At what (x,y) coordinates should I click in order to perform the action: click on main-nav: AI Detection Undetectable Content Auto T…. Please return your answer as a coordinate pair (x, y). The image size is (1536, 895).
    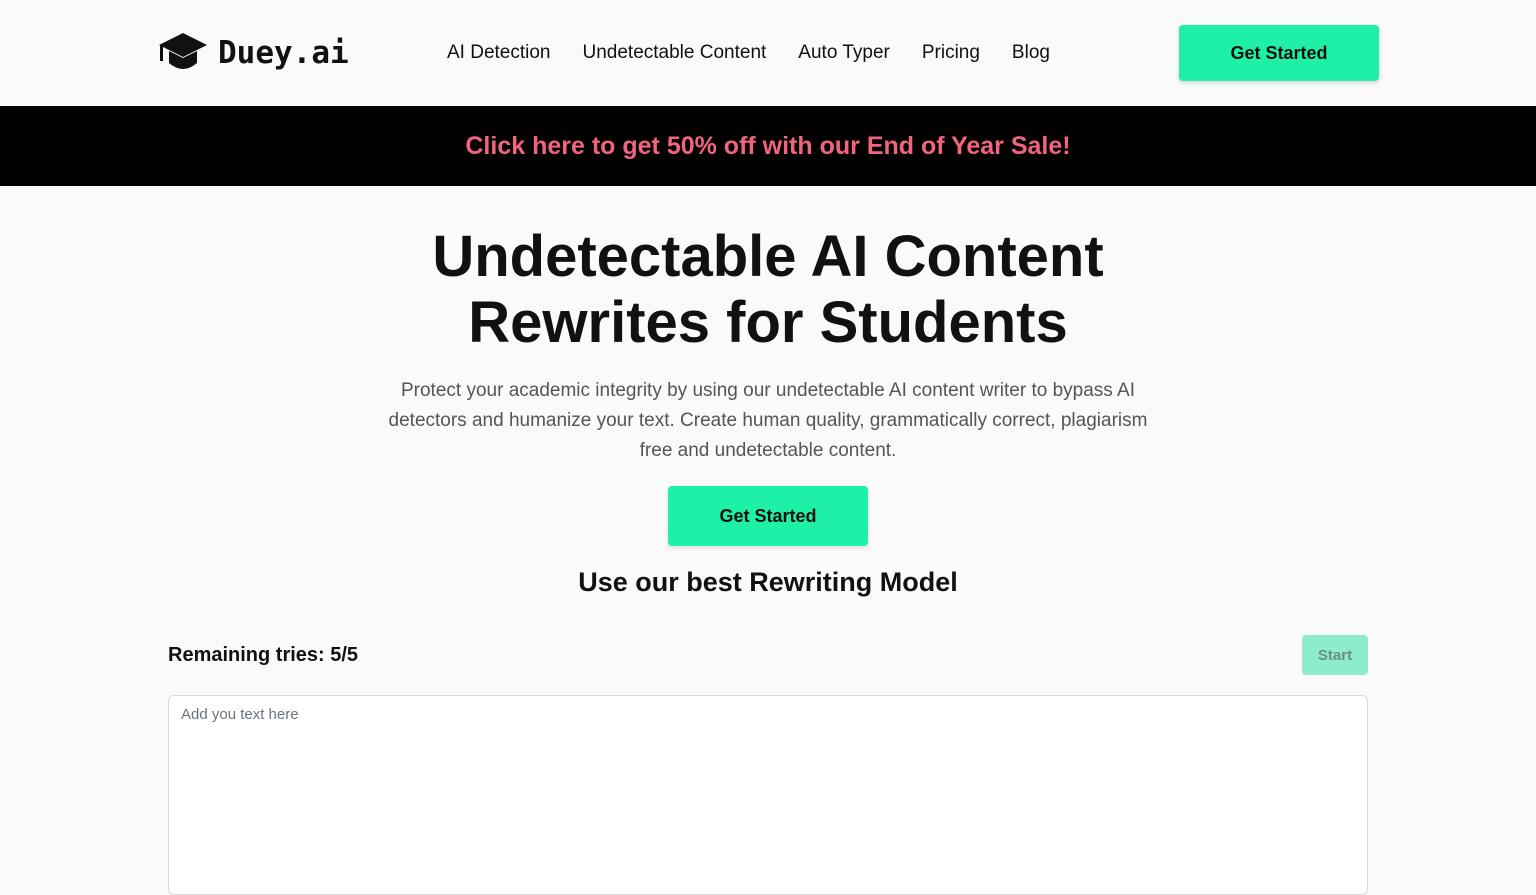
    Looking at the image, I should click on (748, 53).